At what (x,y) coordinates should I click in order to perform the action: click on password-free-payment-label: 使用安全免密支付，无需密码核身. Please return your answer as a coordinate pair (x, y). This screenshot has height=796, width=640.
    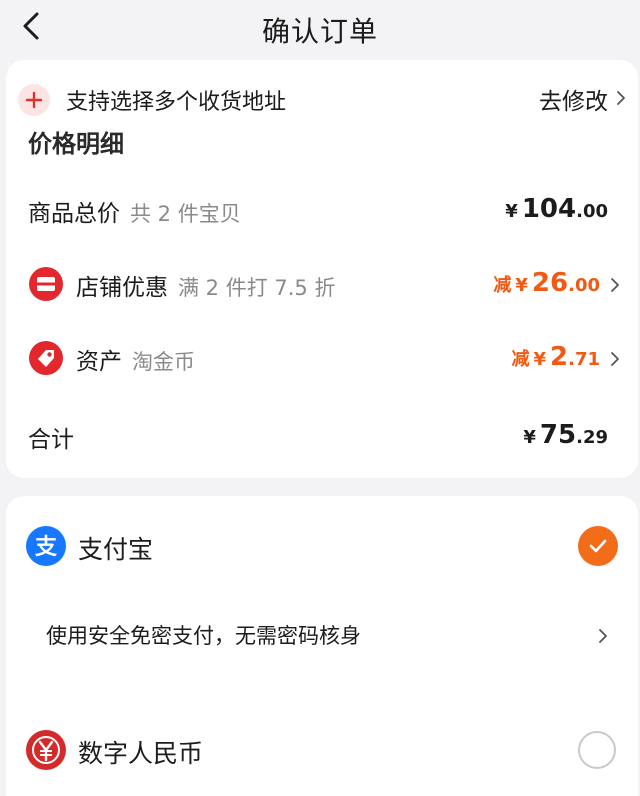
    Looking at the image, I should click on (203, 636).